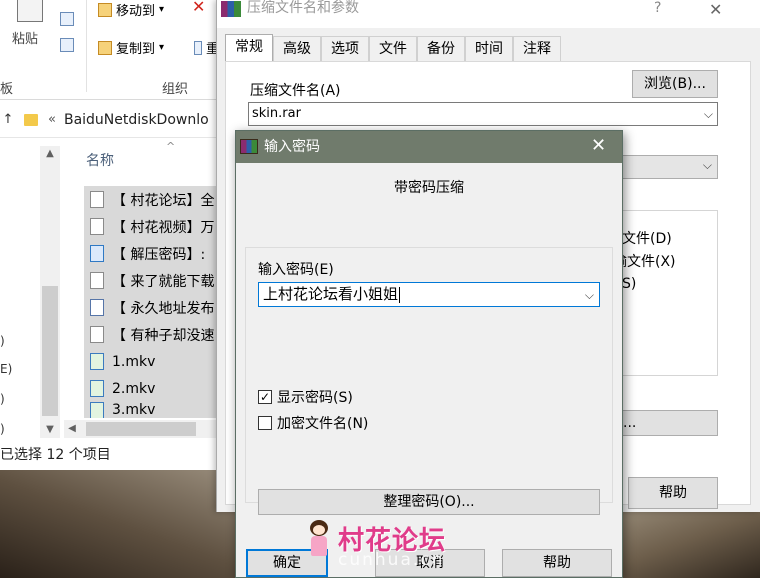 This screenshot has height=578, width=760. Describe the element at coordinates (20, 288) in the screenshot. I see `navigation-pane: ) E) ) )` at that location.